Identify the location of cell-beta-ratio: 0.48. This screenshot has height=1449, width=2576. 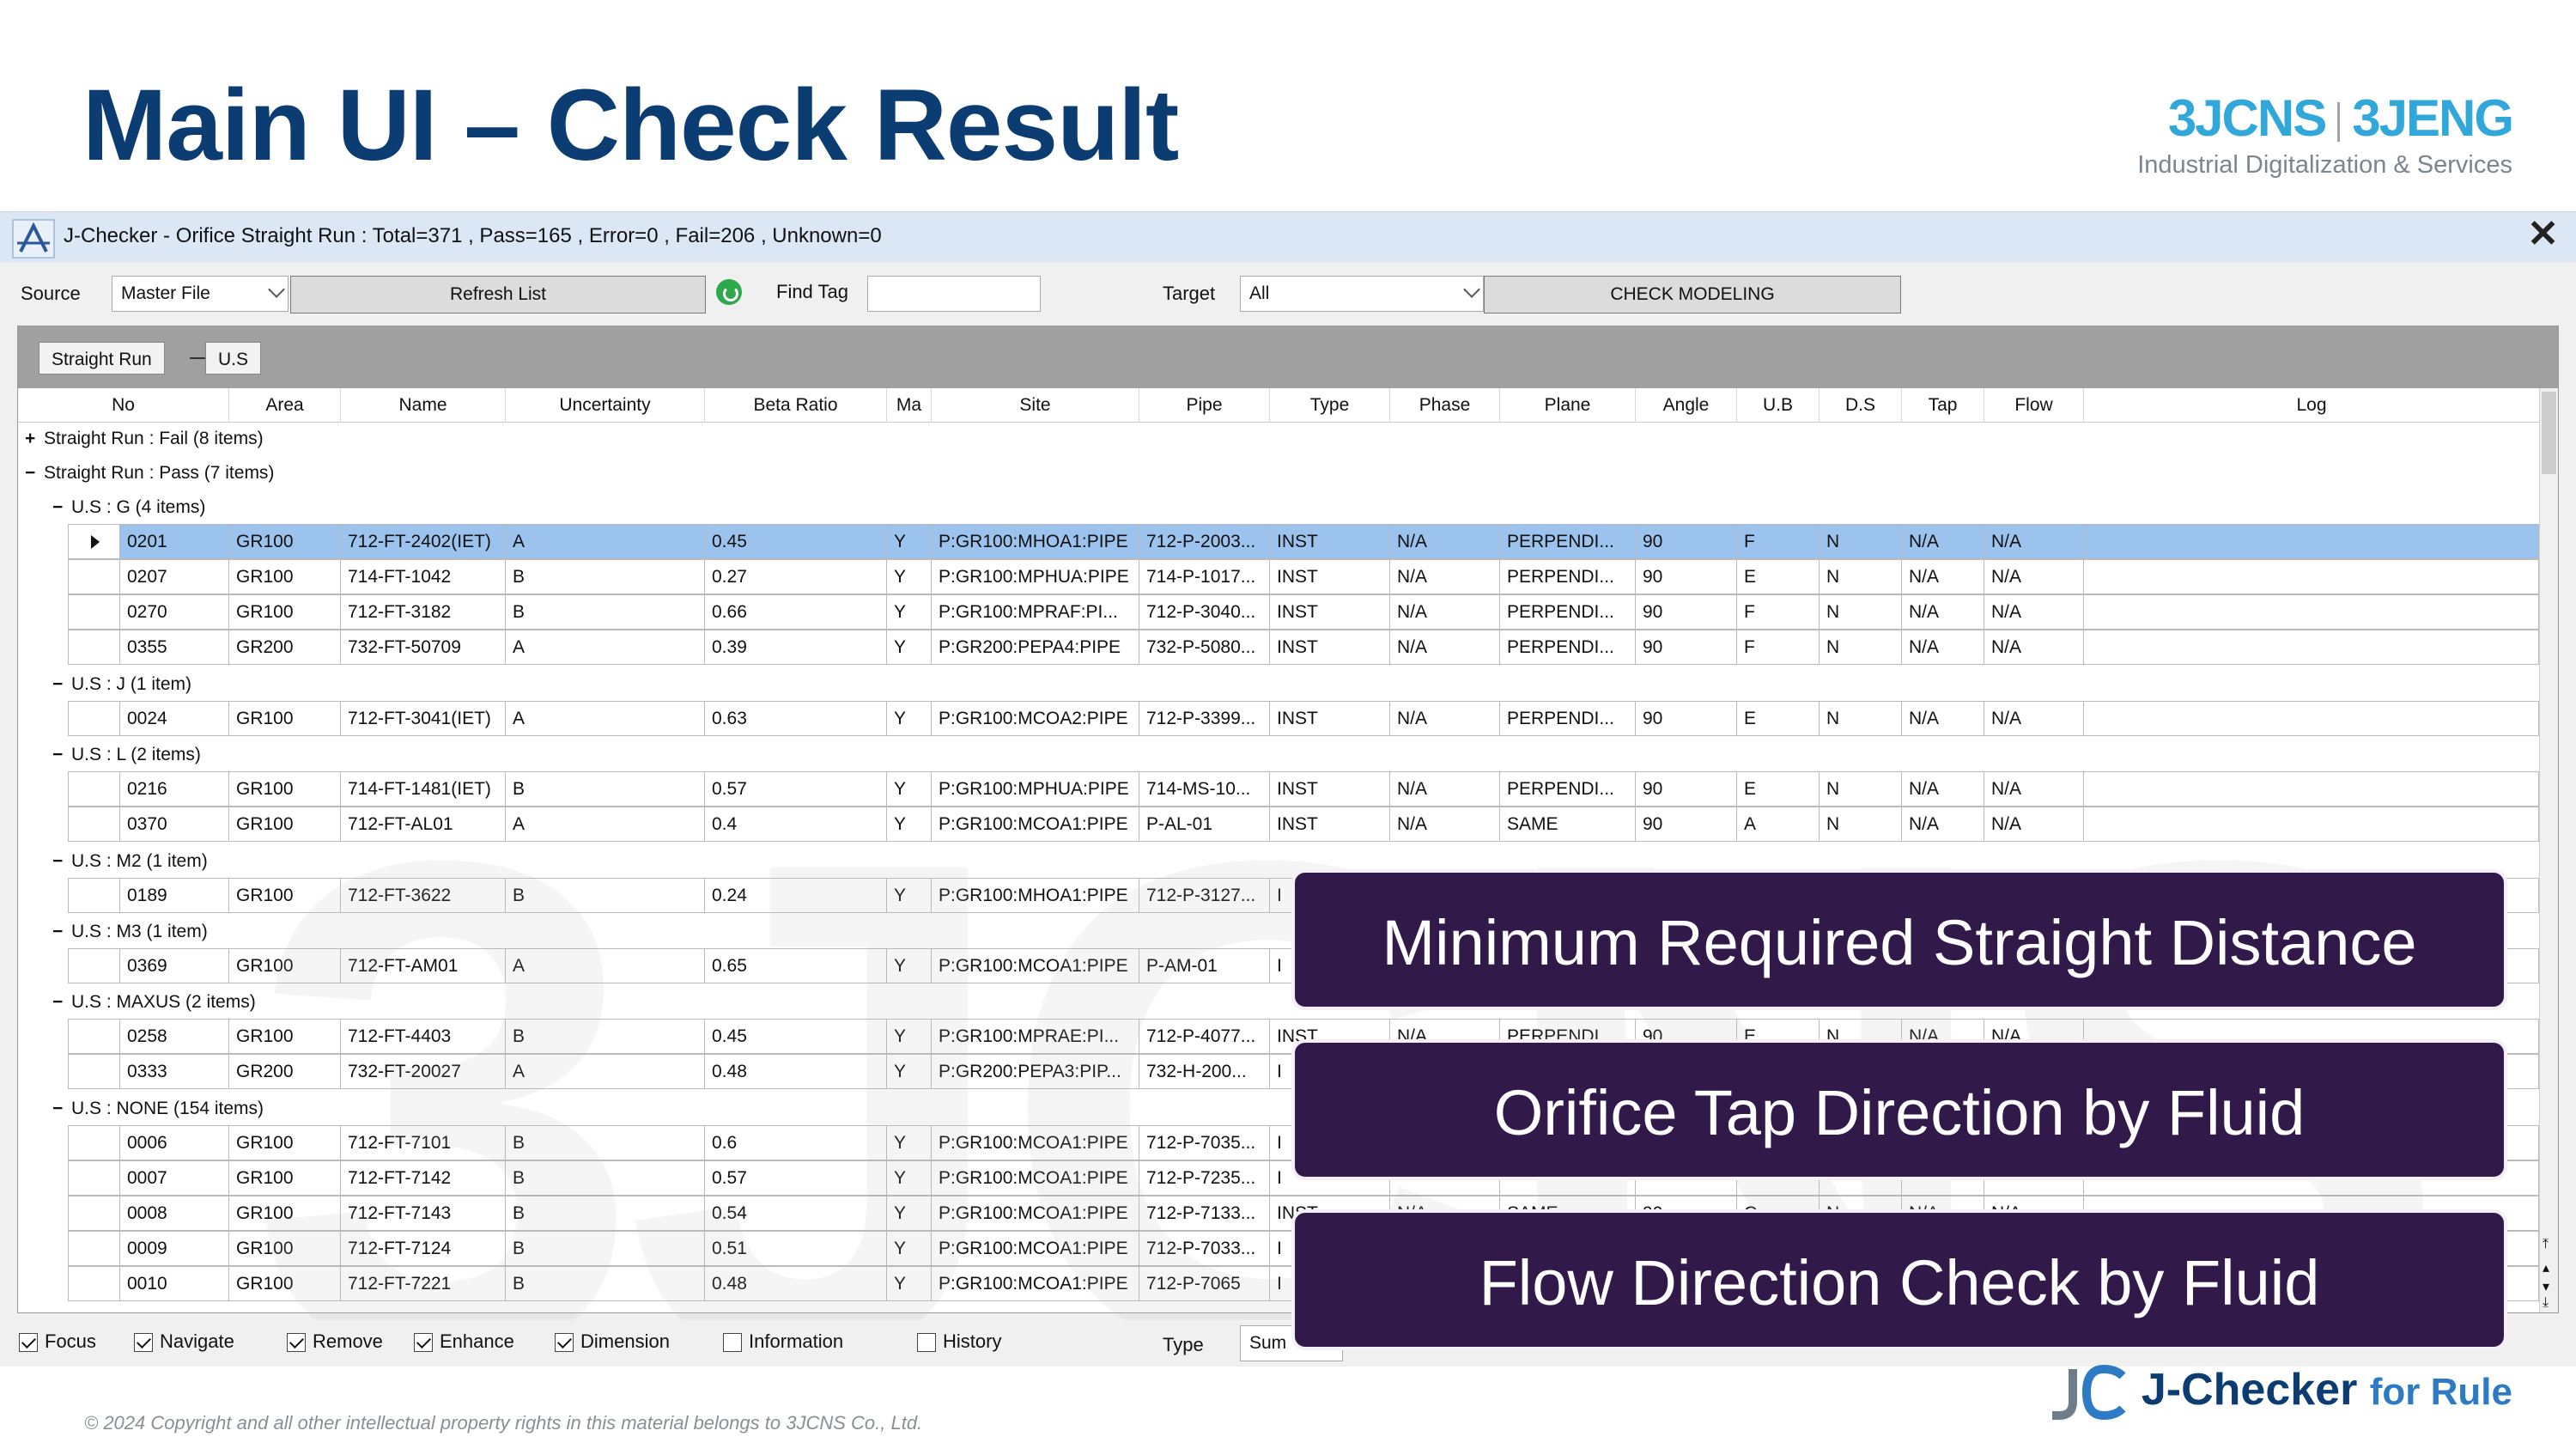
(796, 1071).